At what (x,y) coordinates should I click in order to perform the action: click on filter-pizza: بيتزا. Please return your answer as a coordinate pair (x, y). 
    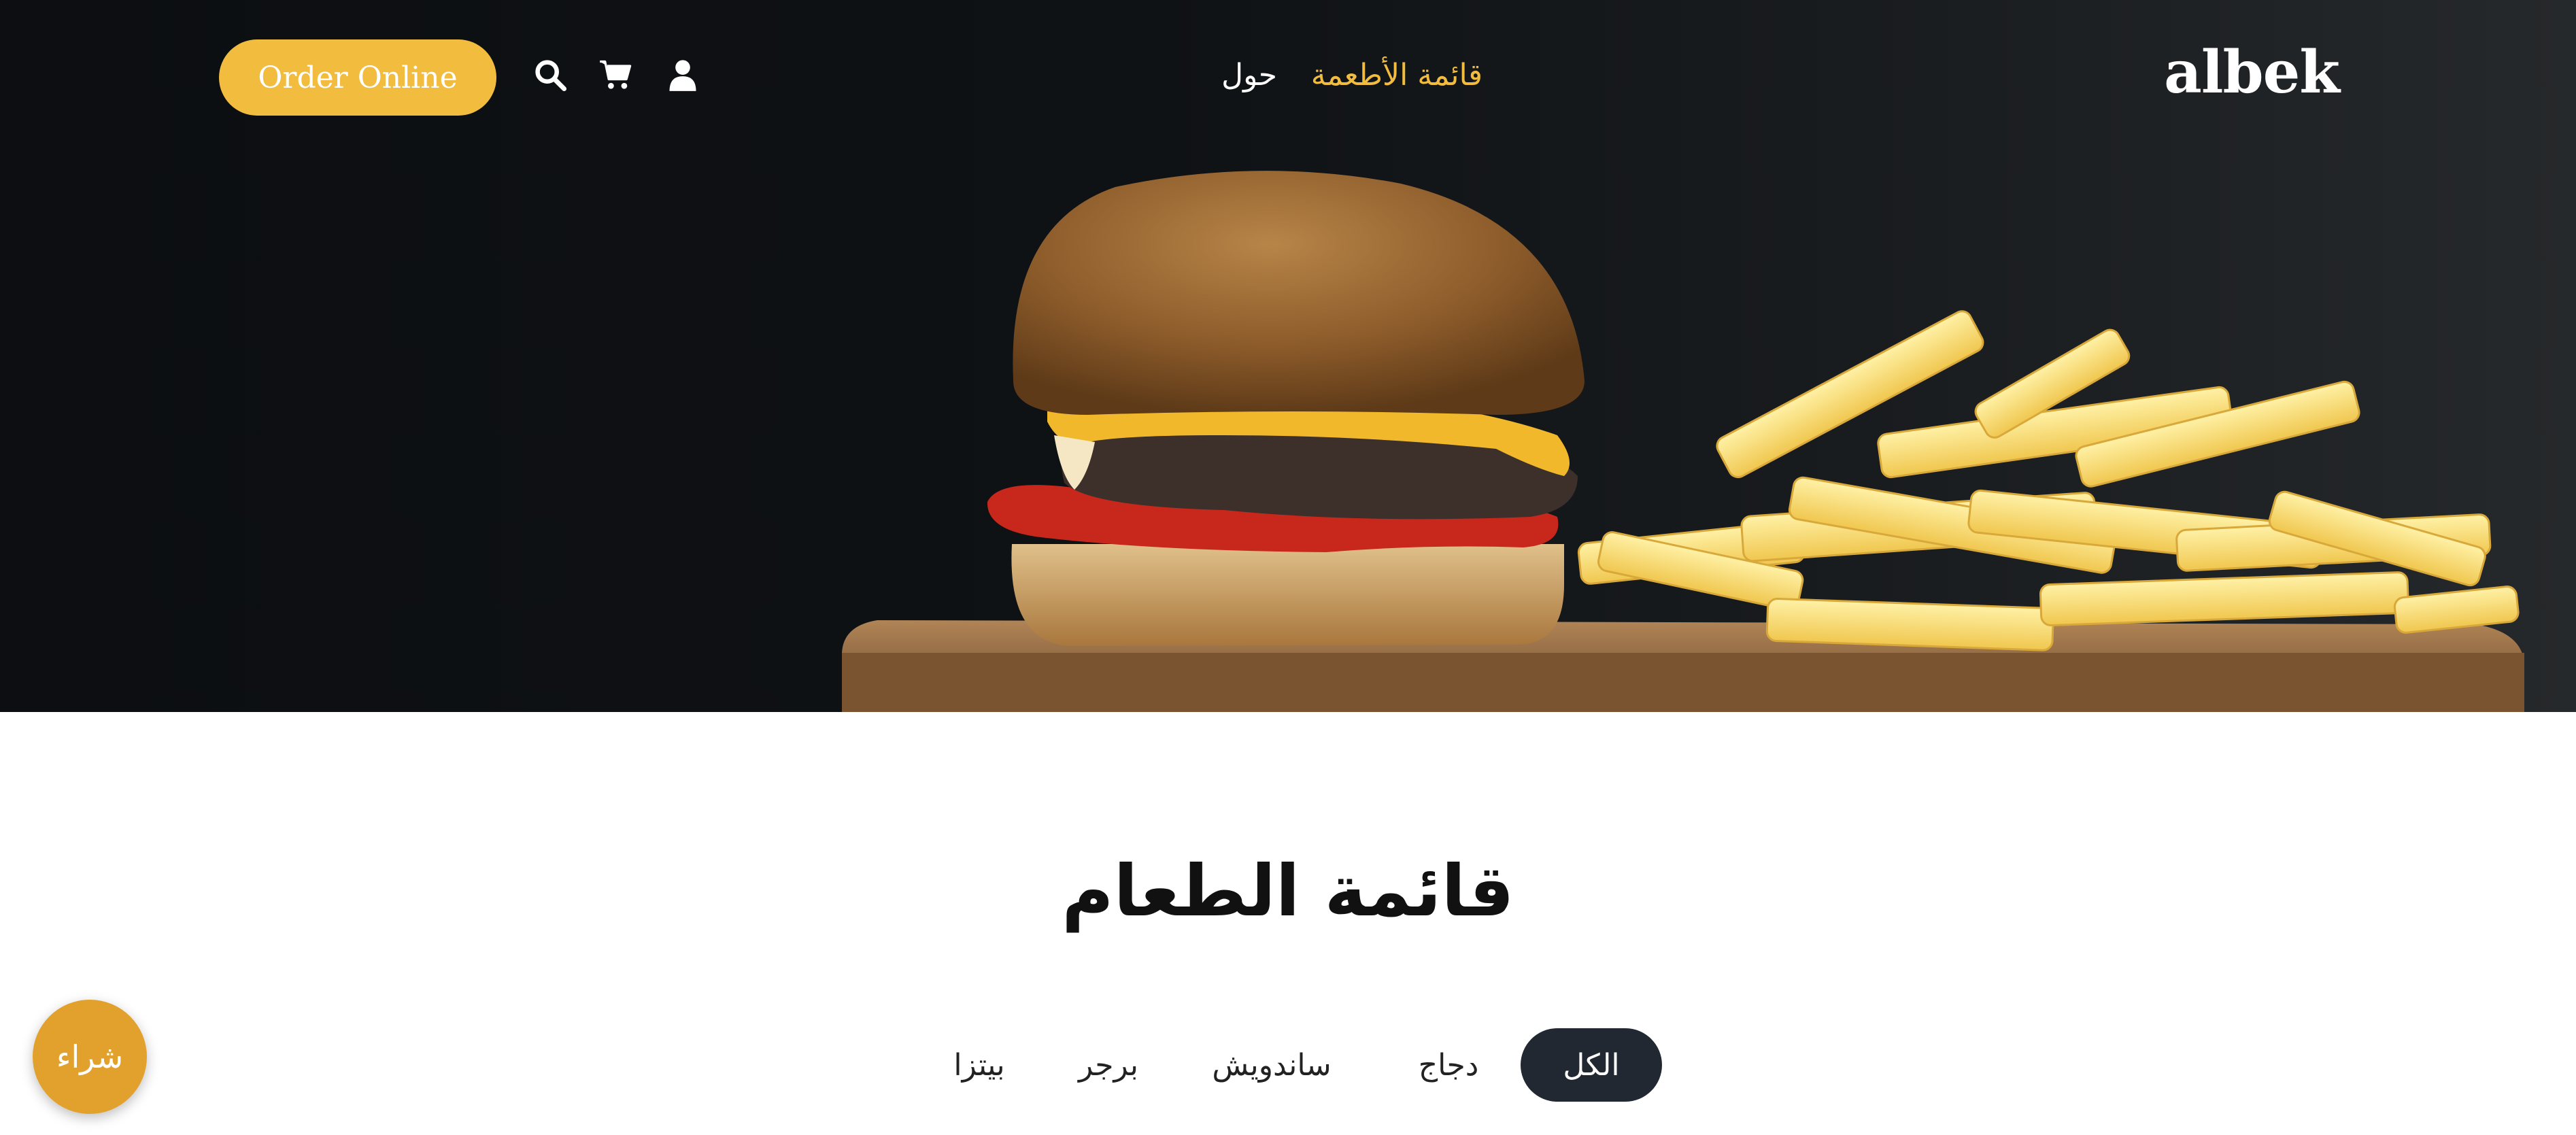
    Looking at the image, I should click on (979, 1065).